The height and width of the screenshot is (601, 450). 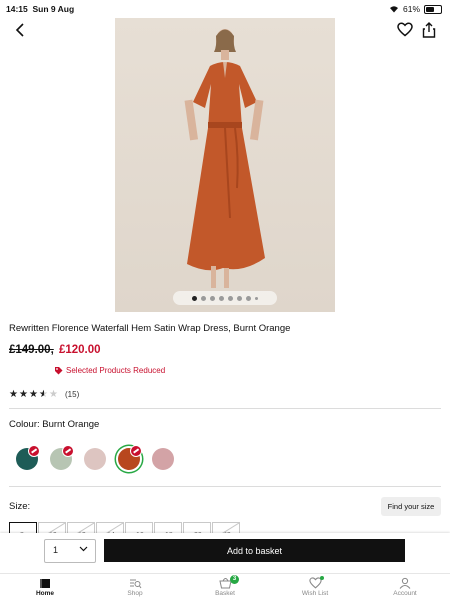 I want to click on chevron-down-icon, so click(x=83, y=549).